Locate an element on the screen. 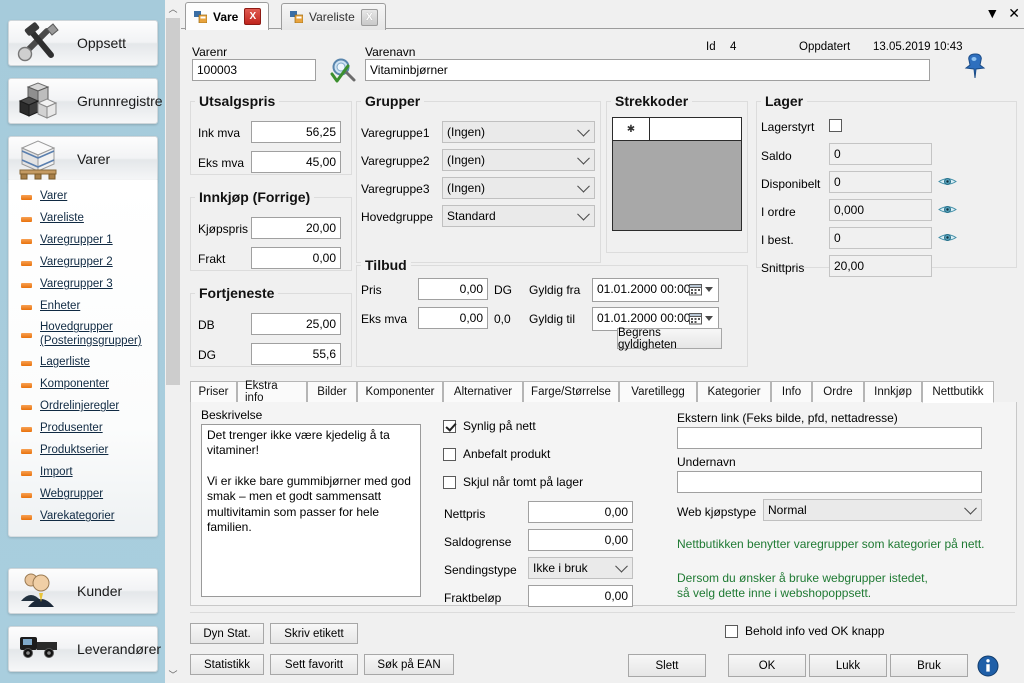 Image resolution: width=1024 pixels, height=683 pixels. scroll-up-icon: ︿ is located at coordinates (173, 8).